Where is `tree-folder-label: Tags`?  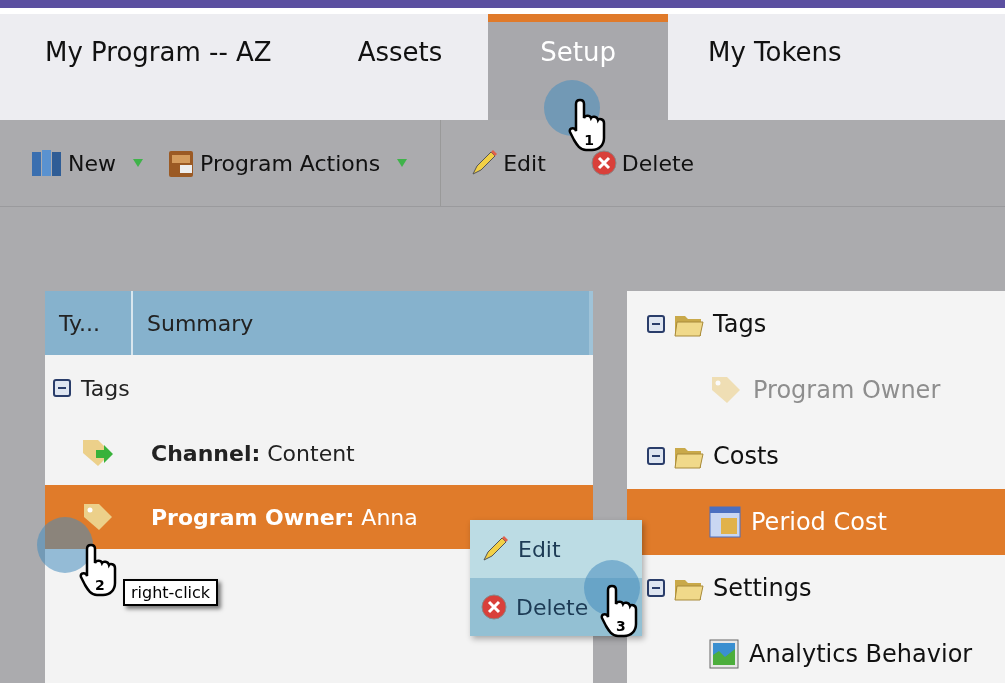 tree-folder-label: Tags is located at coordinates (740, 324).